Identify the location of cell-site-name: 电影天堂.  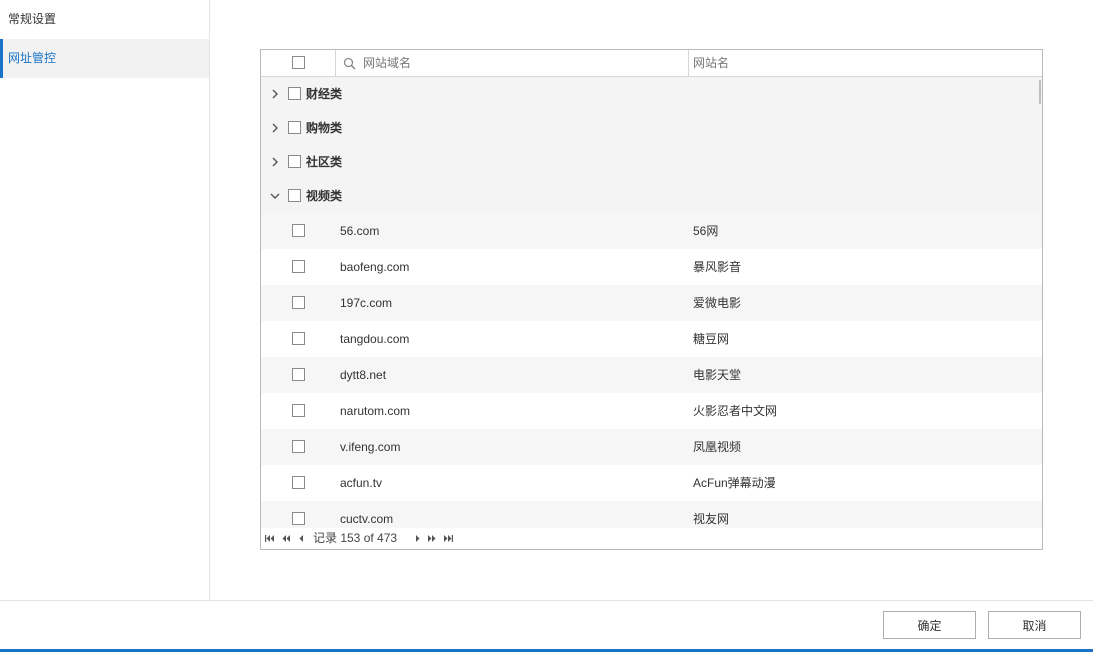
(717, 375).